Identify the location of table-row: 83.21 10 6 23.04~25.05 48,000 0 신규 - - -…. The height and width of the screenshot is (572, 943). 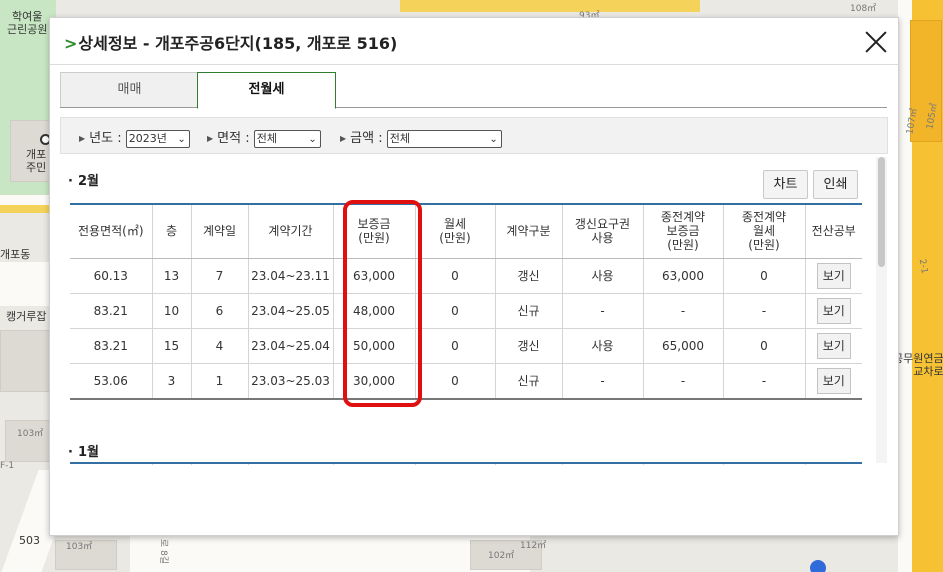
(466, 310).